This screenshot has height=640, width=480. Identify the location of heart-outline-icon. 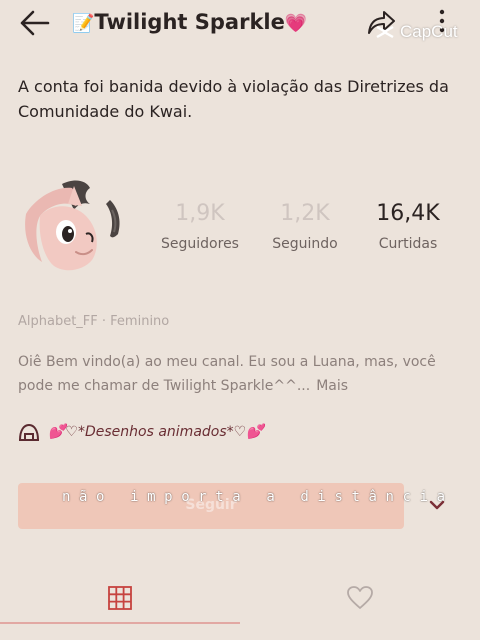
(360, 597).